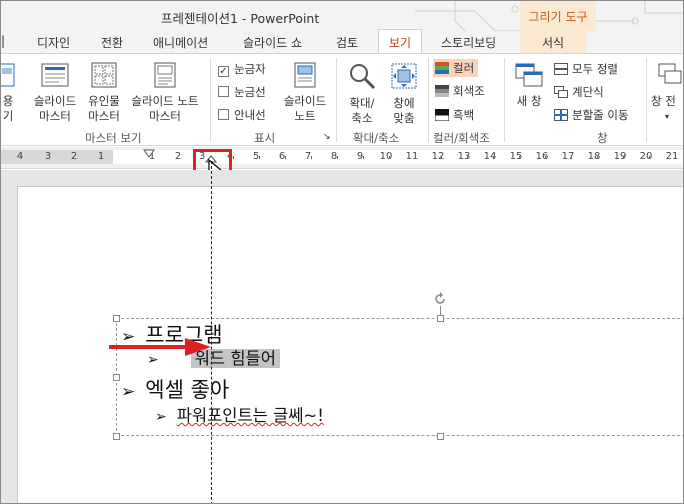 Image resolution: width=684 pixels, height=504 pixels. I want to click on tab-transitions: 전환, so click(112, 42).